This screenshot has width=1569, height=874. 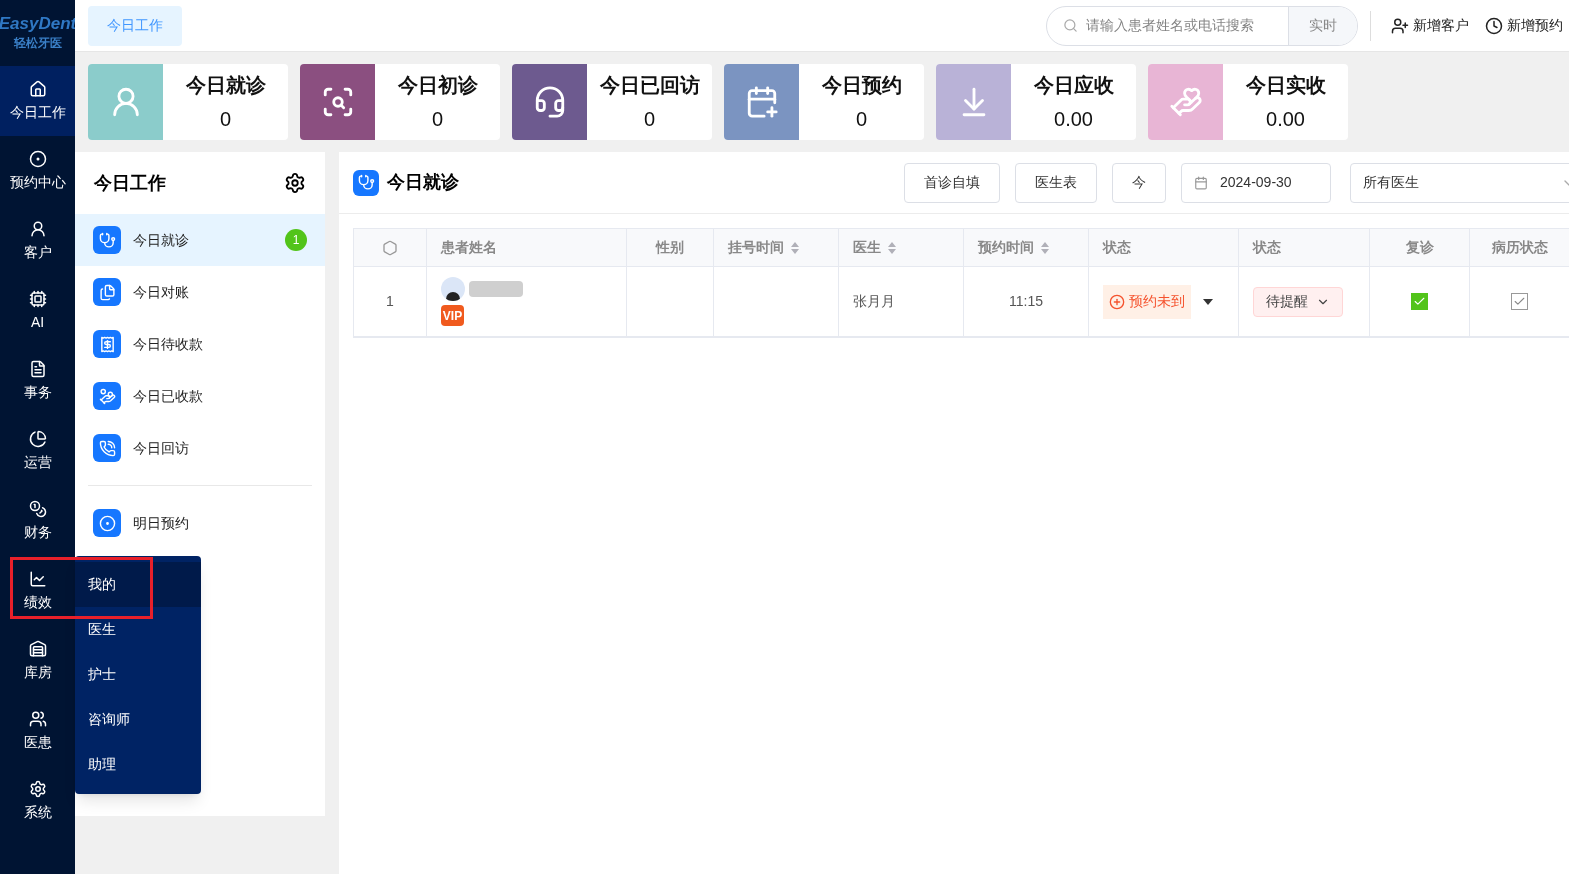 I want to click on stat-label: 今日初诊, so click(x=437, y=85).